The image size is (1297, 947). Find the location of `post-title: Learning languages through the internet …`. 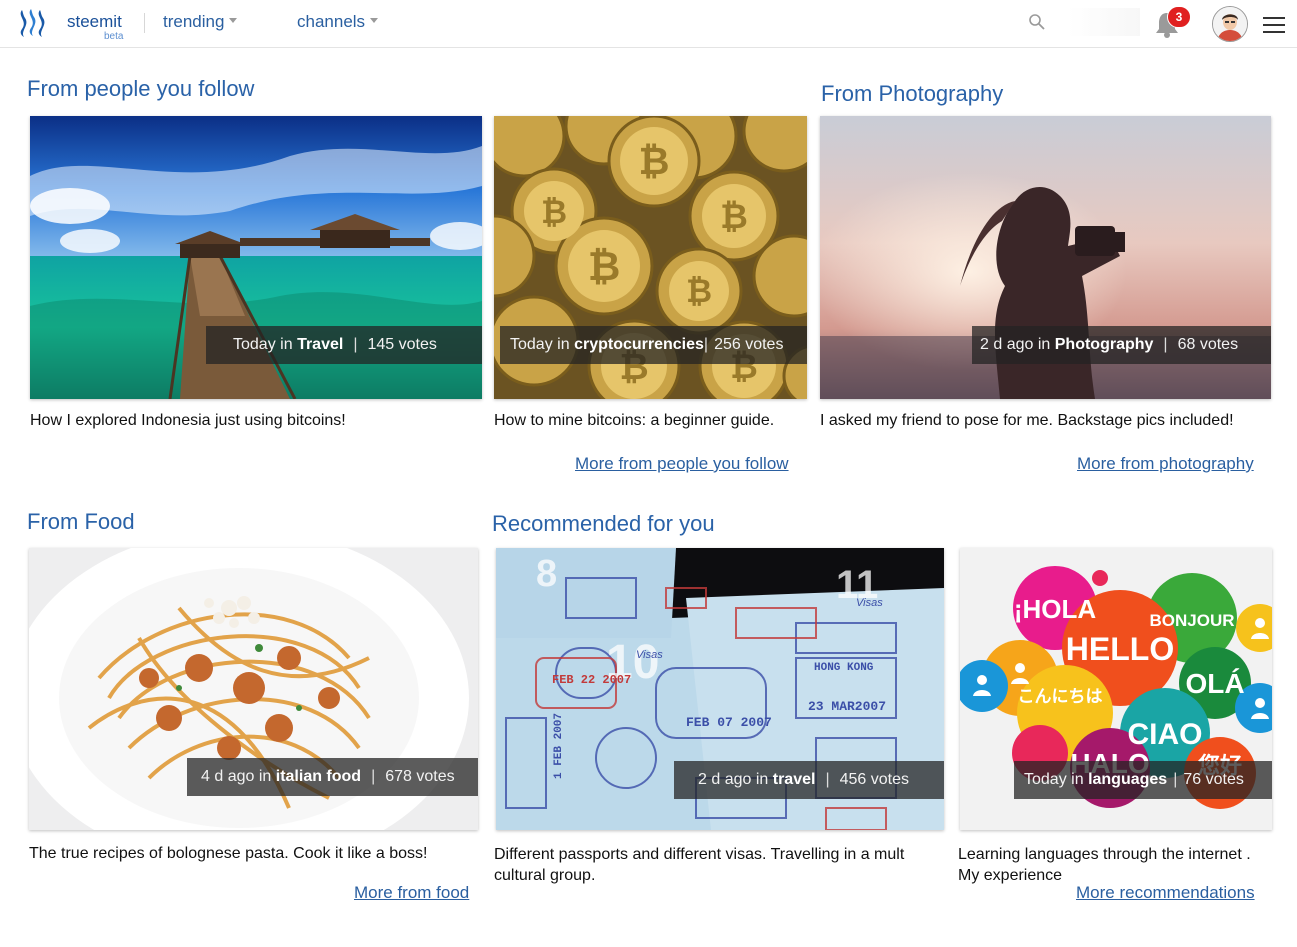

post-title: Learning languages through the internet … is located at coordinates (1118, 865).